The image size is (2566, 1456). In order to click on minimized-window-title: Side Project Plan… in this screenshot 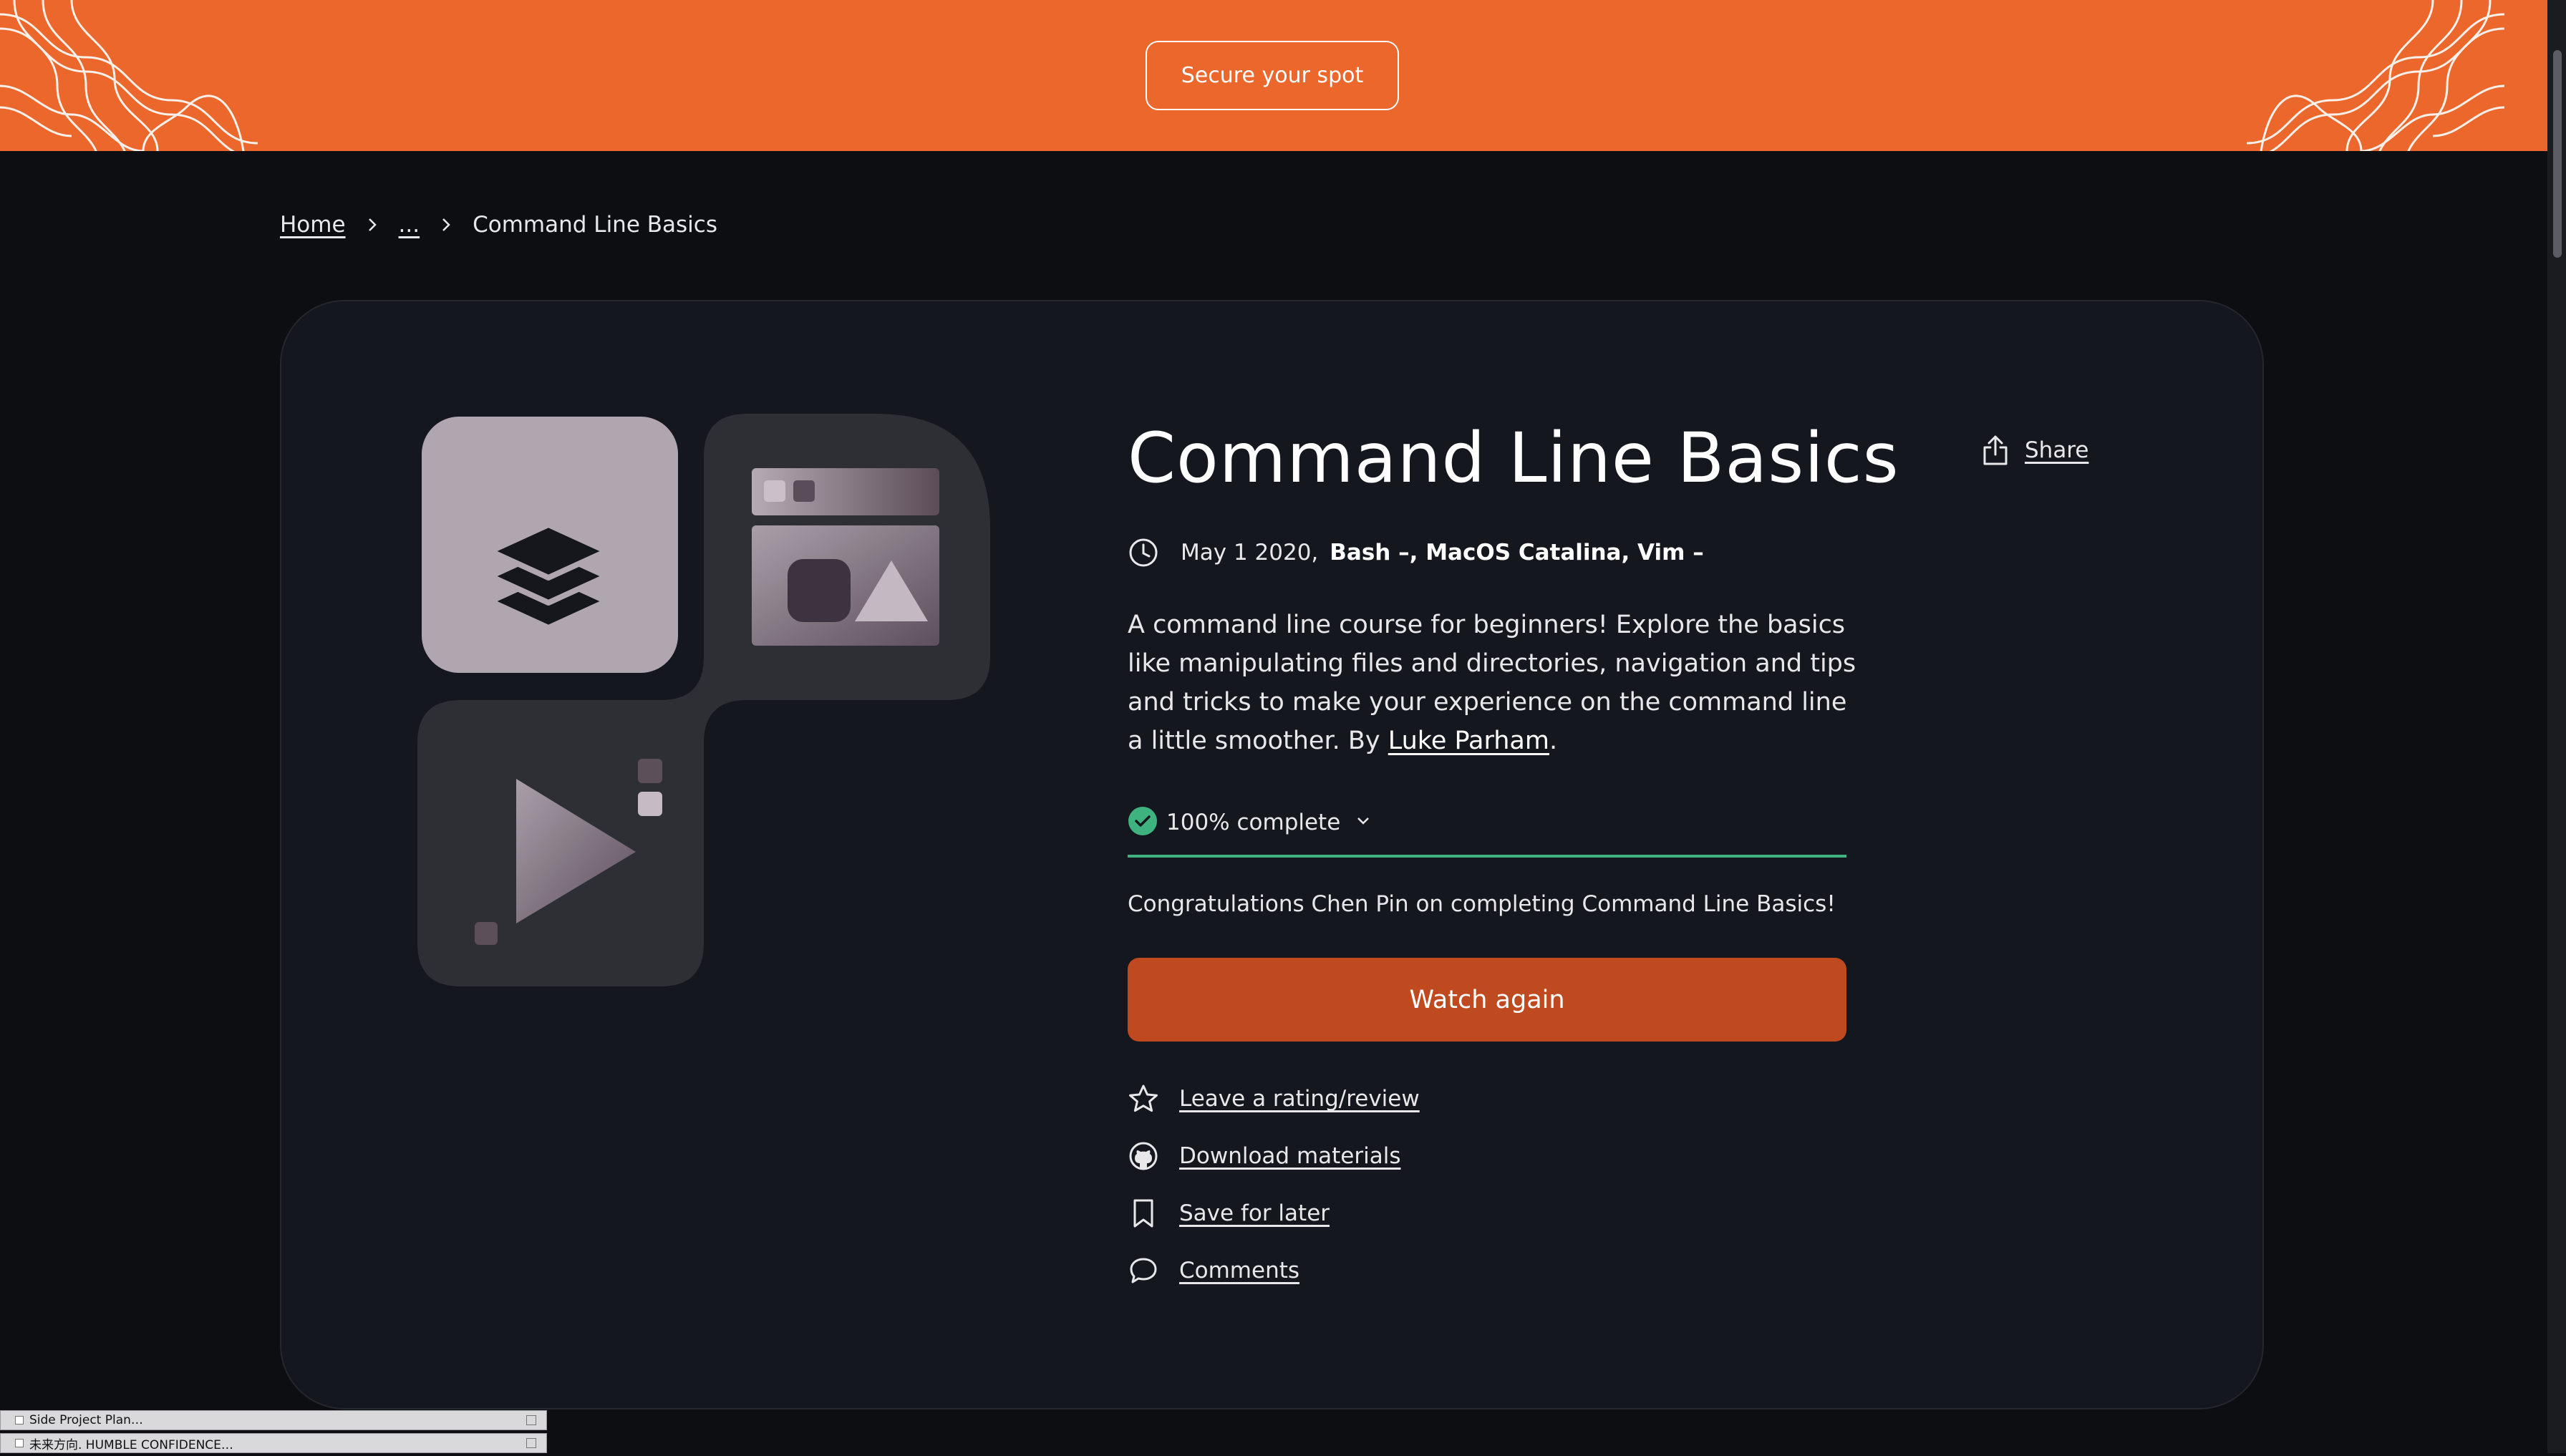, I will do `click(86, 1420)`.